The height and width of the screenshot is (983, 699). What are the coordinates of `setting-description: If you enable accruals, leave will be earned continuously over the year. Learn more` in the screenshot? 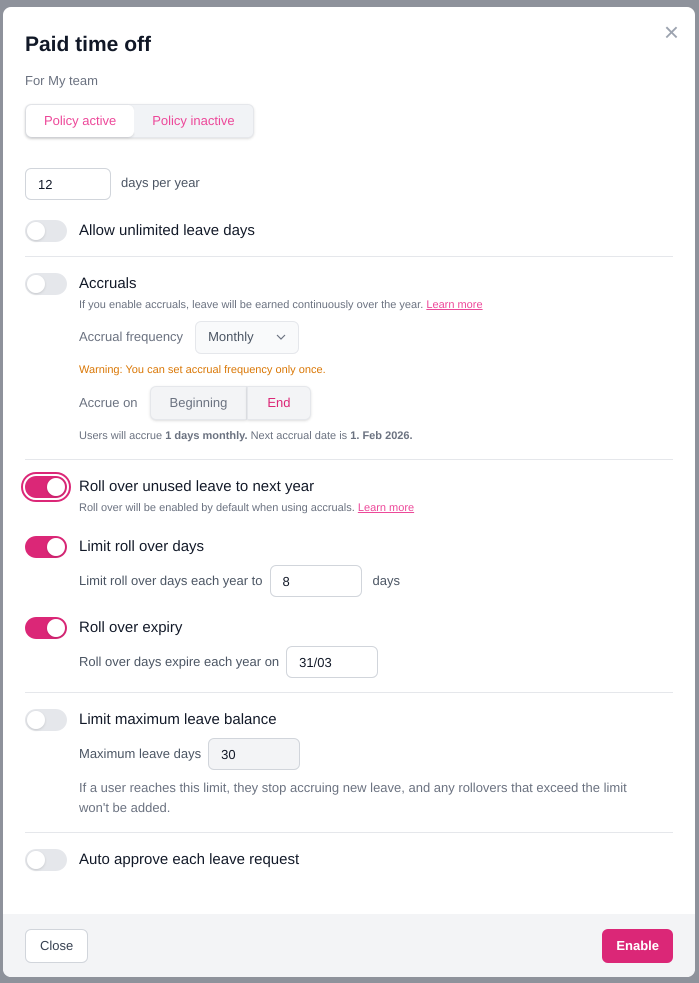 It's located at (281, 305).